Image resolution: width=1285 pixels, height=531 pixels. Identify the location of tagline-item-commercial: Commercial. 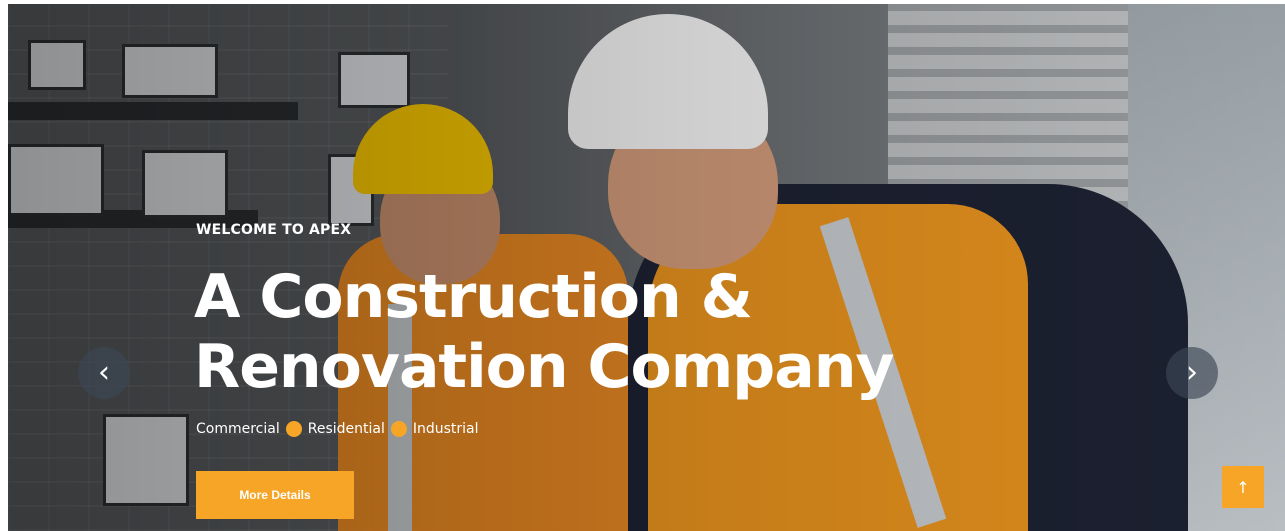
(238, 429).